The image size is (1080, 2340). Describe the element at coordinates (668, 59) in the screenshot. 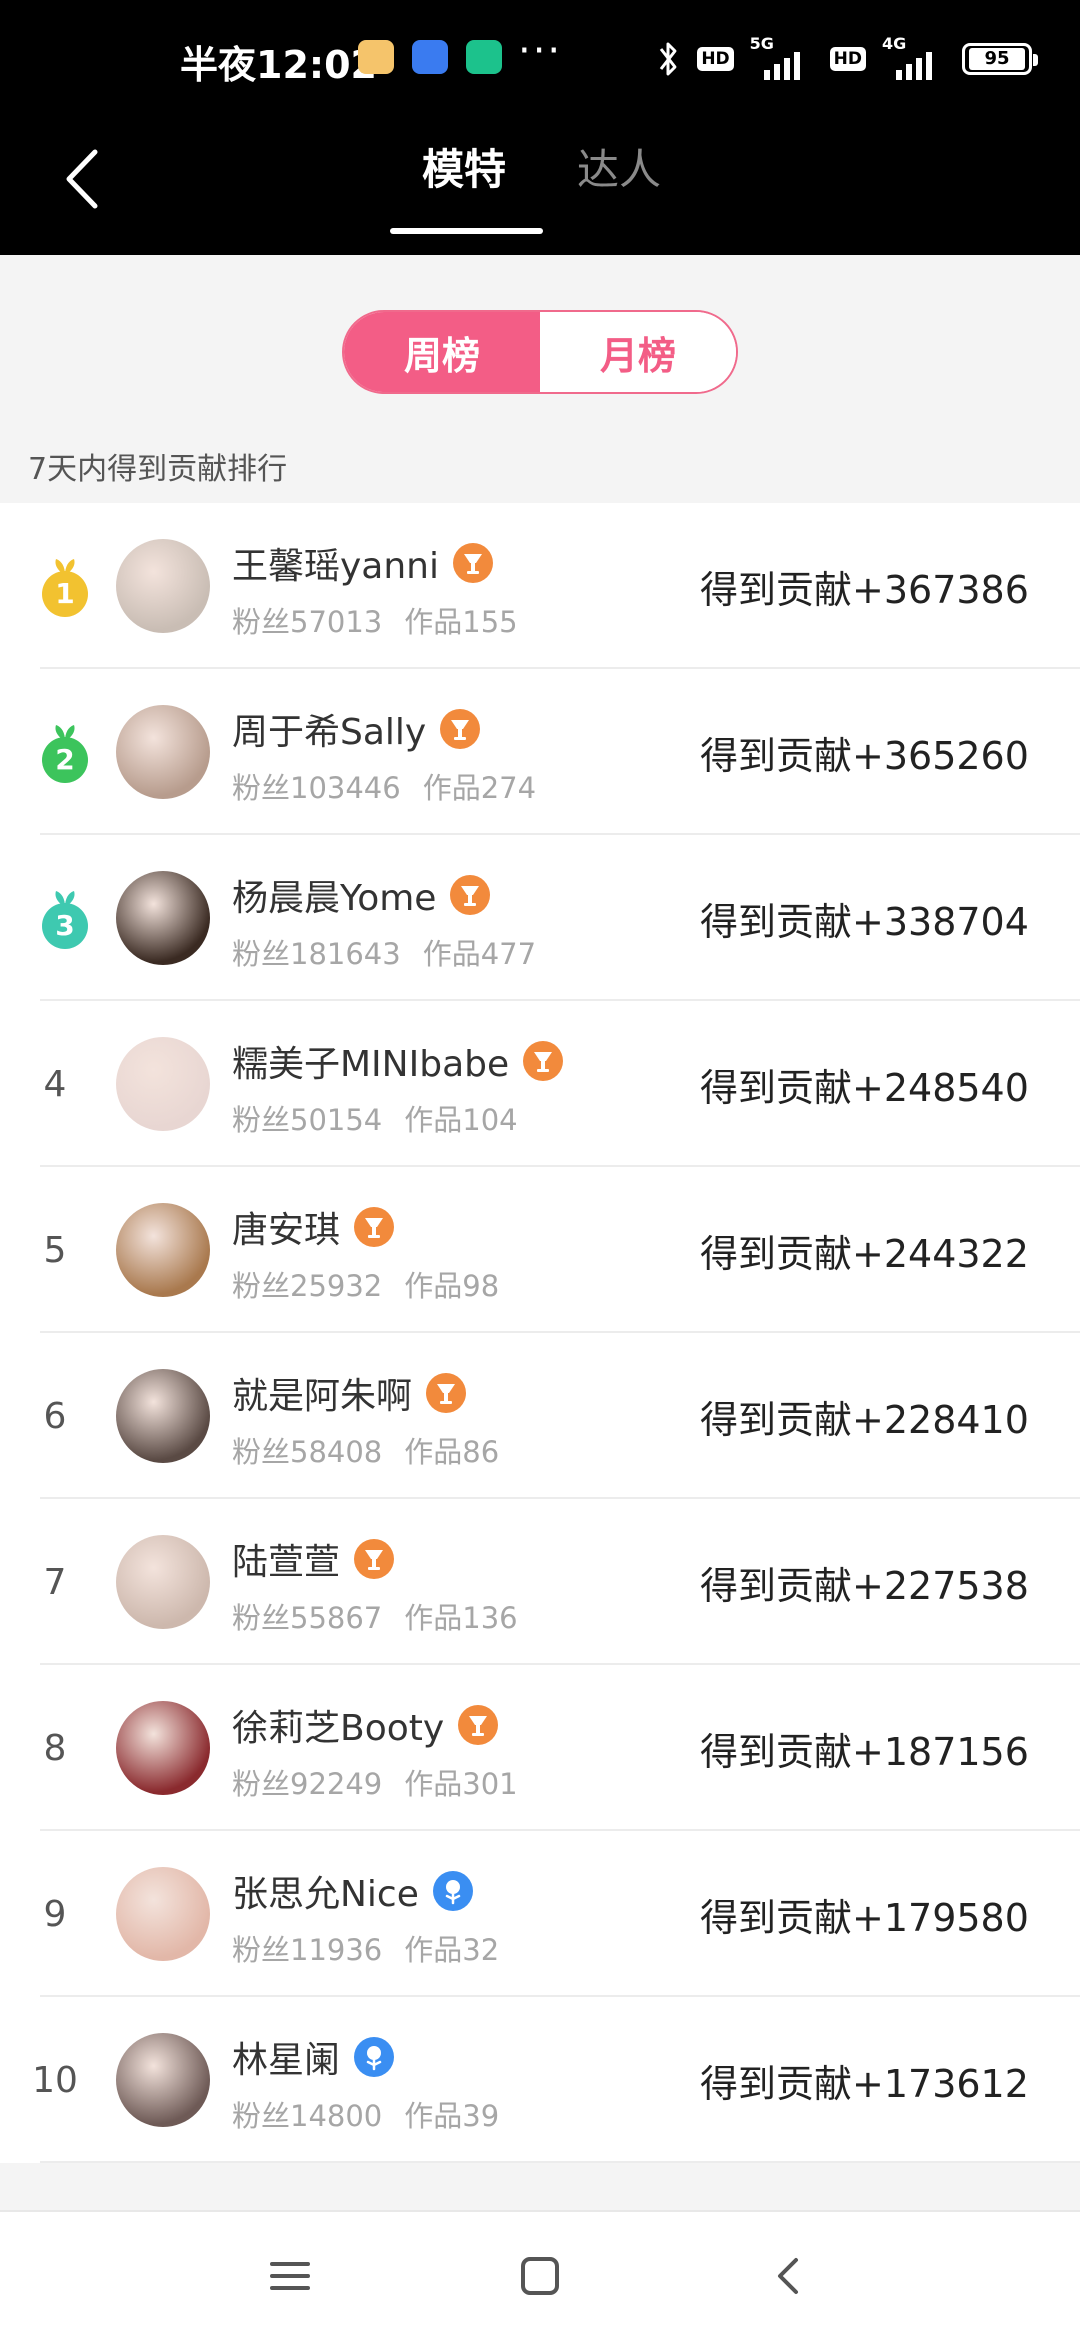

I see `bluetooth-icon` at that location.